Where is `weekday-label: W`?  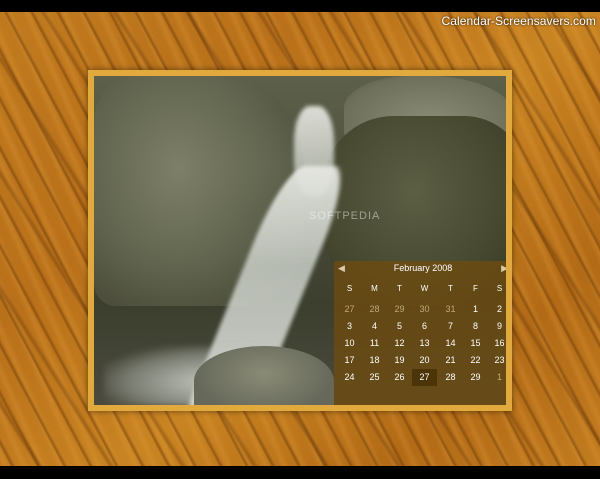 weekday-label: W is located at coordinates (424, 288).